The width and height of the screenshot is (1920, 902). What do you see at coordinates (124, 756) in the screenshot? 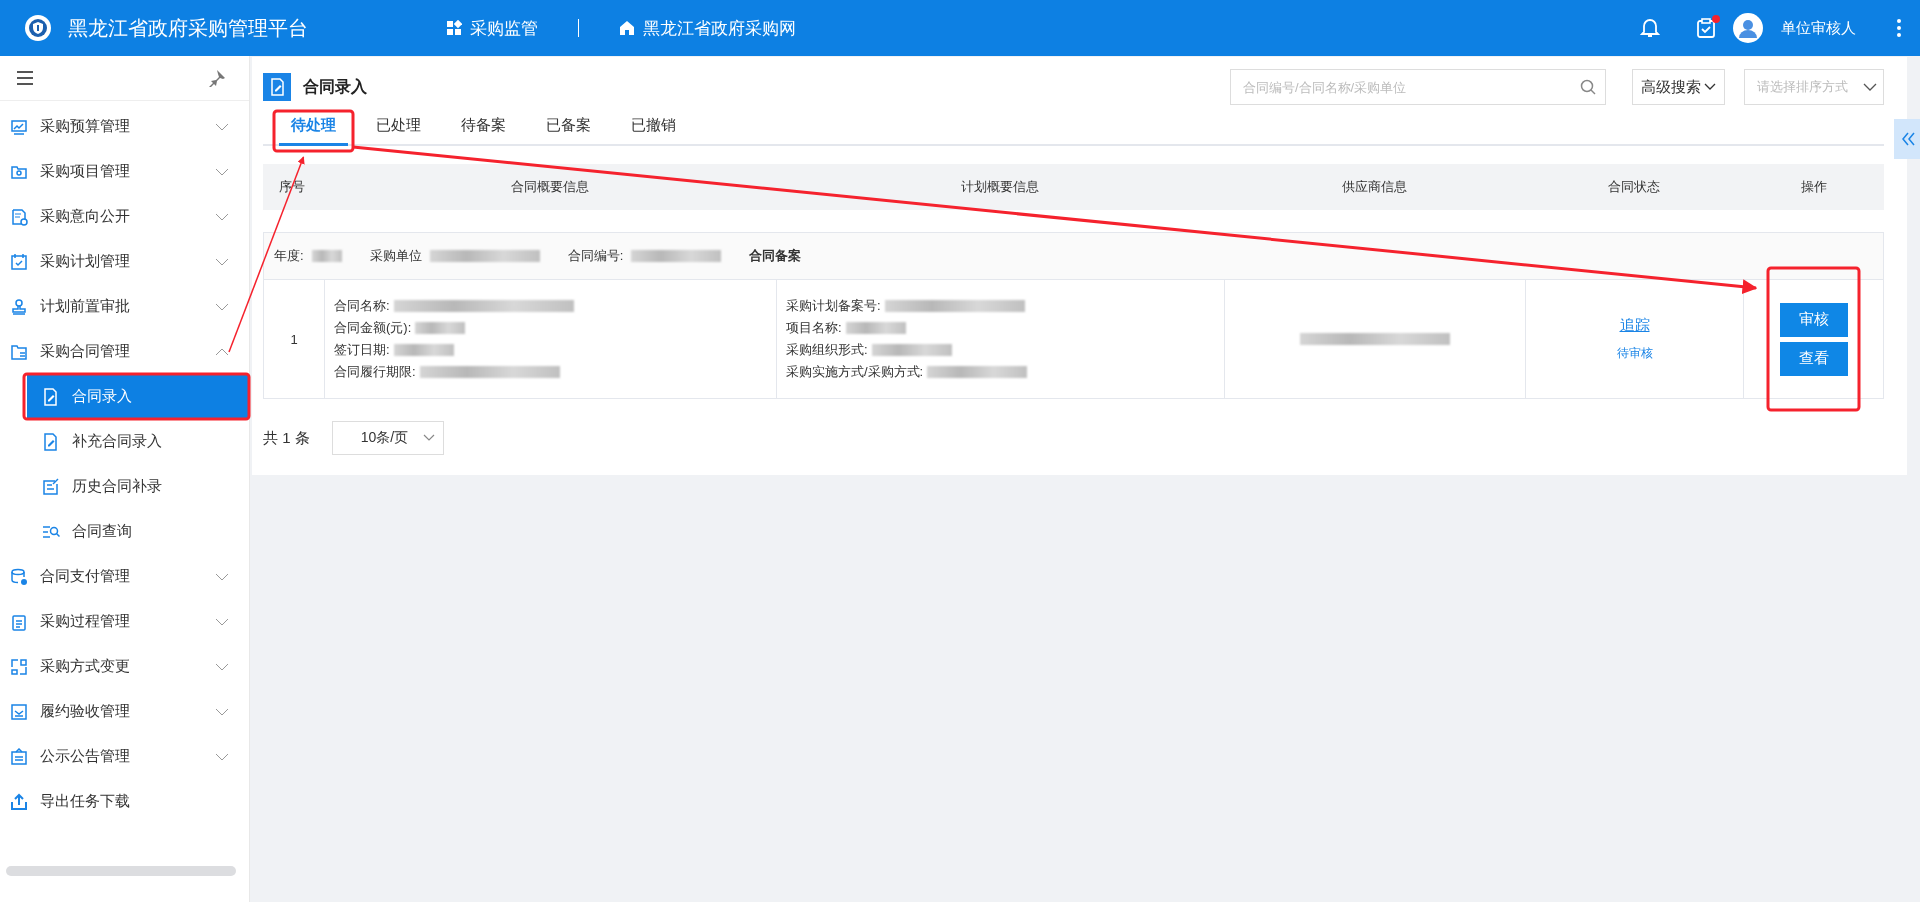
I see `sidebar-item: 公示公告管理` at bounding box center [124, 756].